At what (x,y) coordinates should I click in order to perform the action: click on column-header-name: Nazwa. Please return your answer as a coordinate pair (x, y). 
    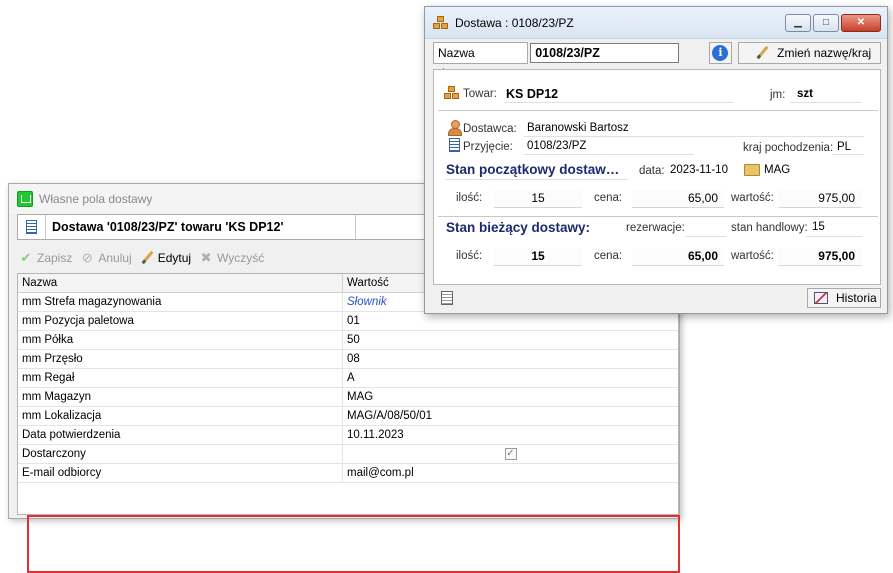
    Looking at the image, I should click on (180, 283).